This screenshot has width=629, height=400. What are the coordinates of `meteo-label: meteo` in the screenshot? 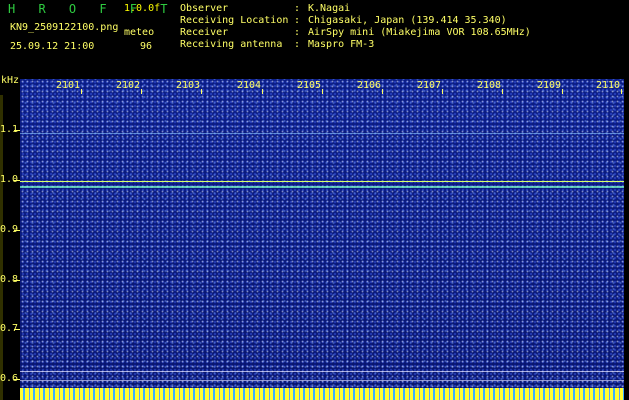 It's located at (139, 32).